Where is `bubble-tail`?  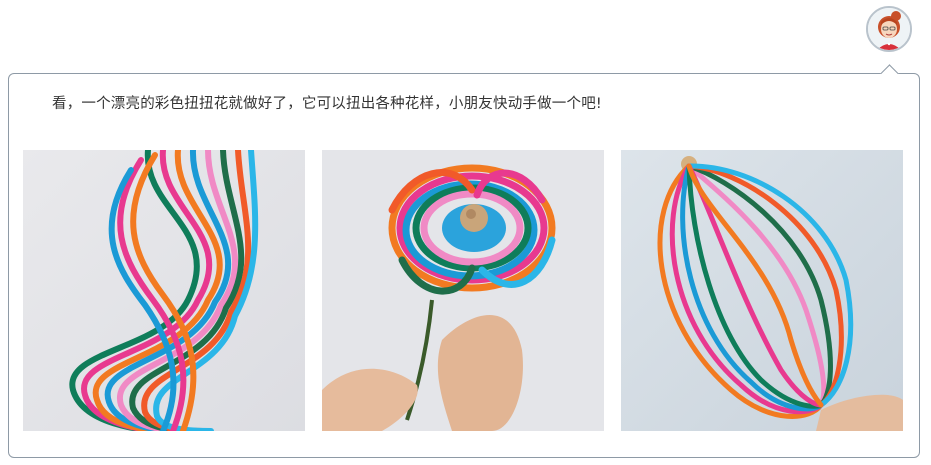 bubble-tail is located at coordinates (890, 68).